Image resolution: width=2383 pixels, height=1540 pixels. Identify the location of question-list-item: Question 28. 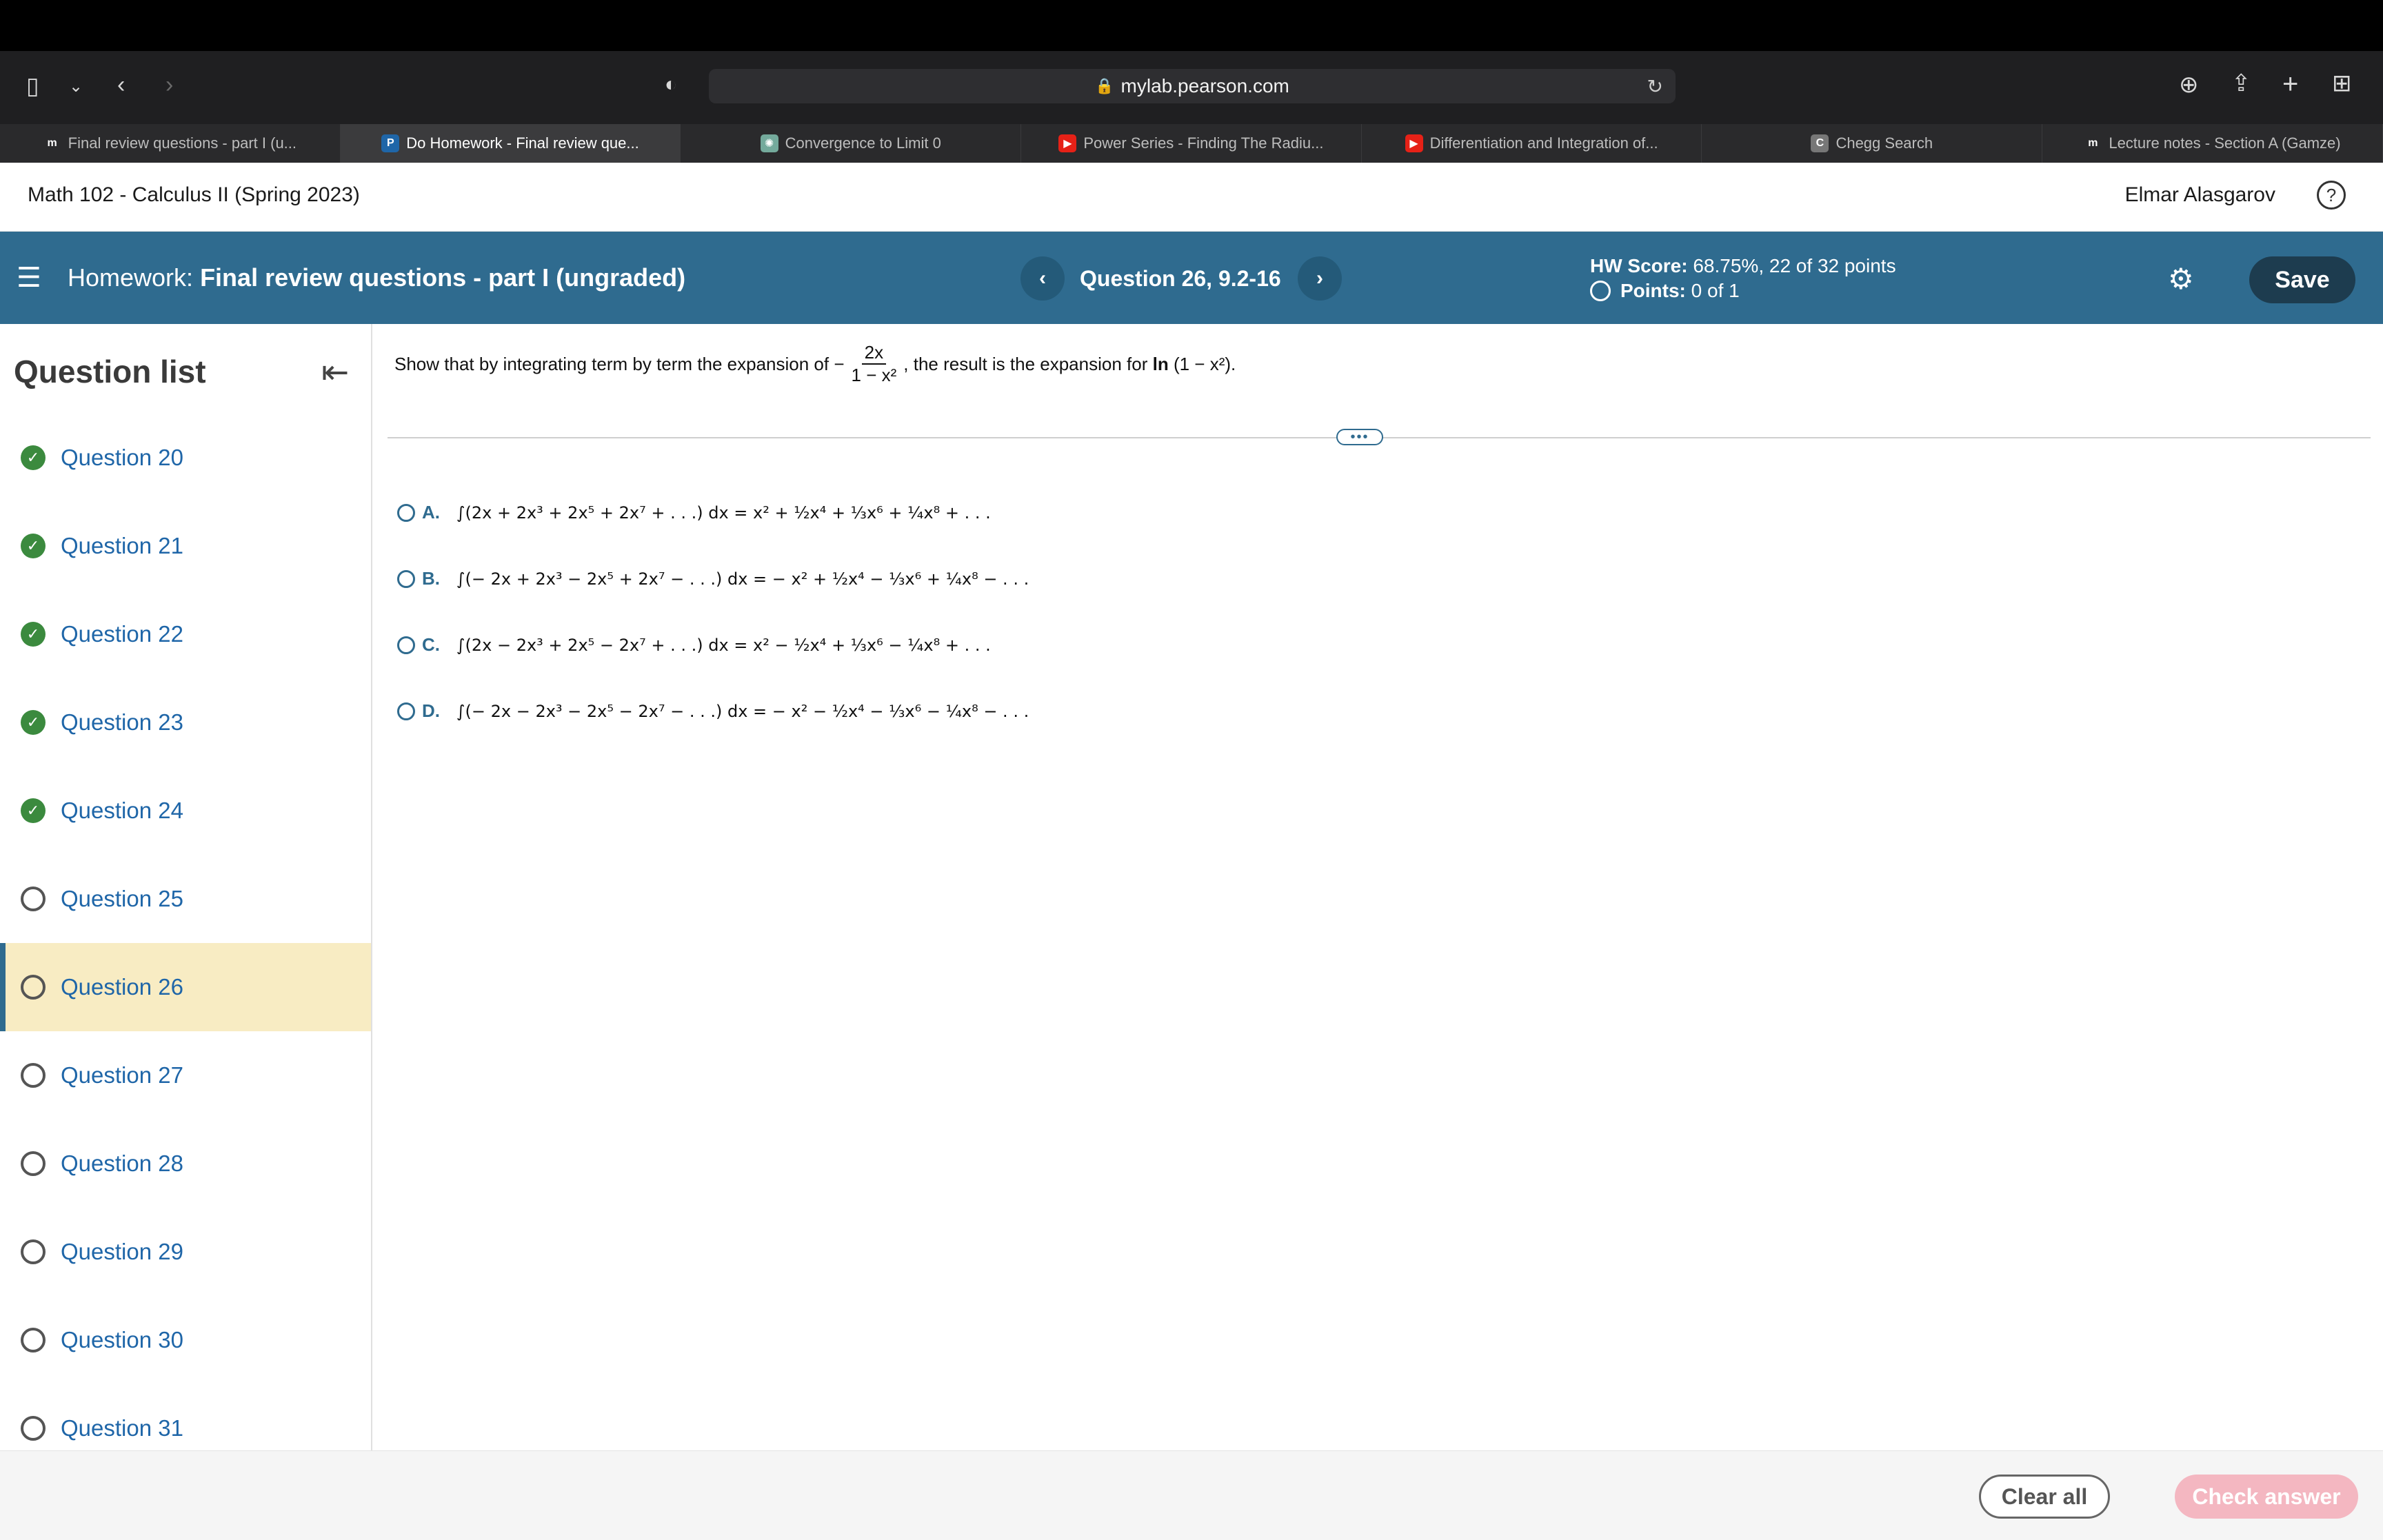
(185, 1164).